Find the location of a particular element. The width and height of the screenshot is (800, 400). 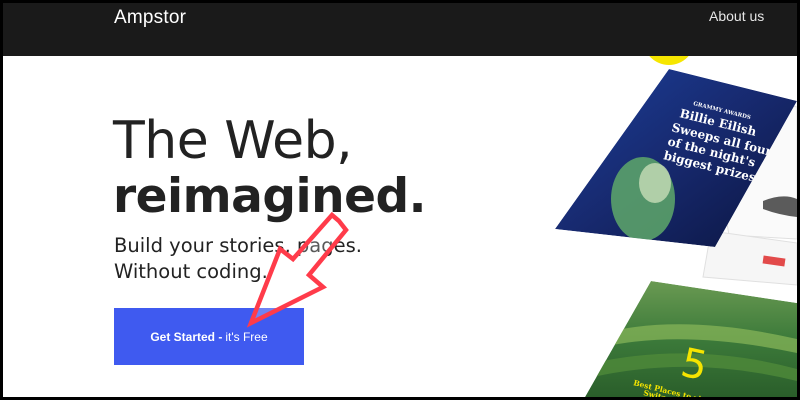

about-us-link: About us is located at coordinates (736, 16).